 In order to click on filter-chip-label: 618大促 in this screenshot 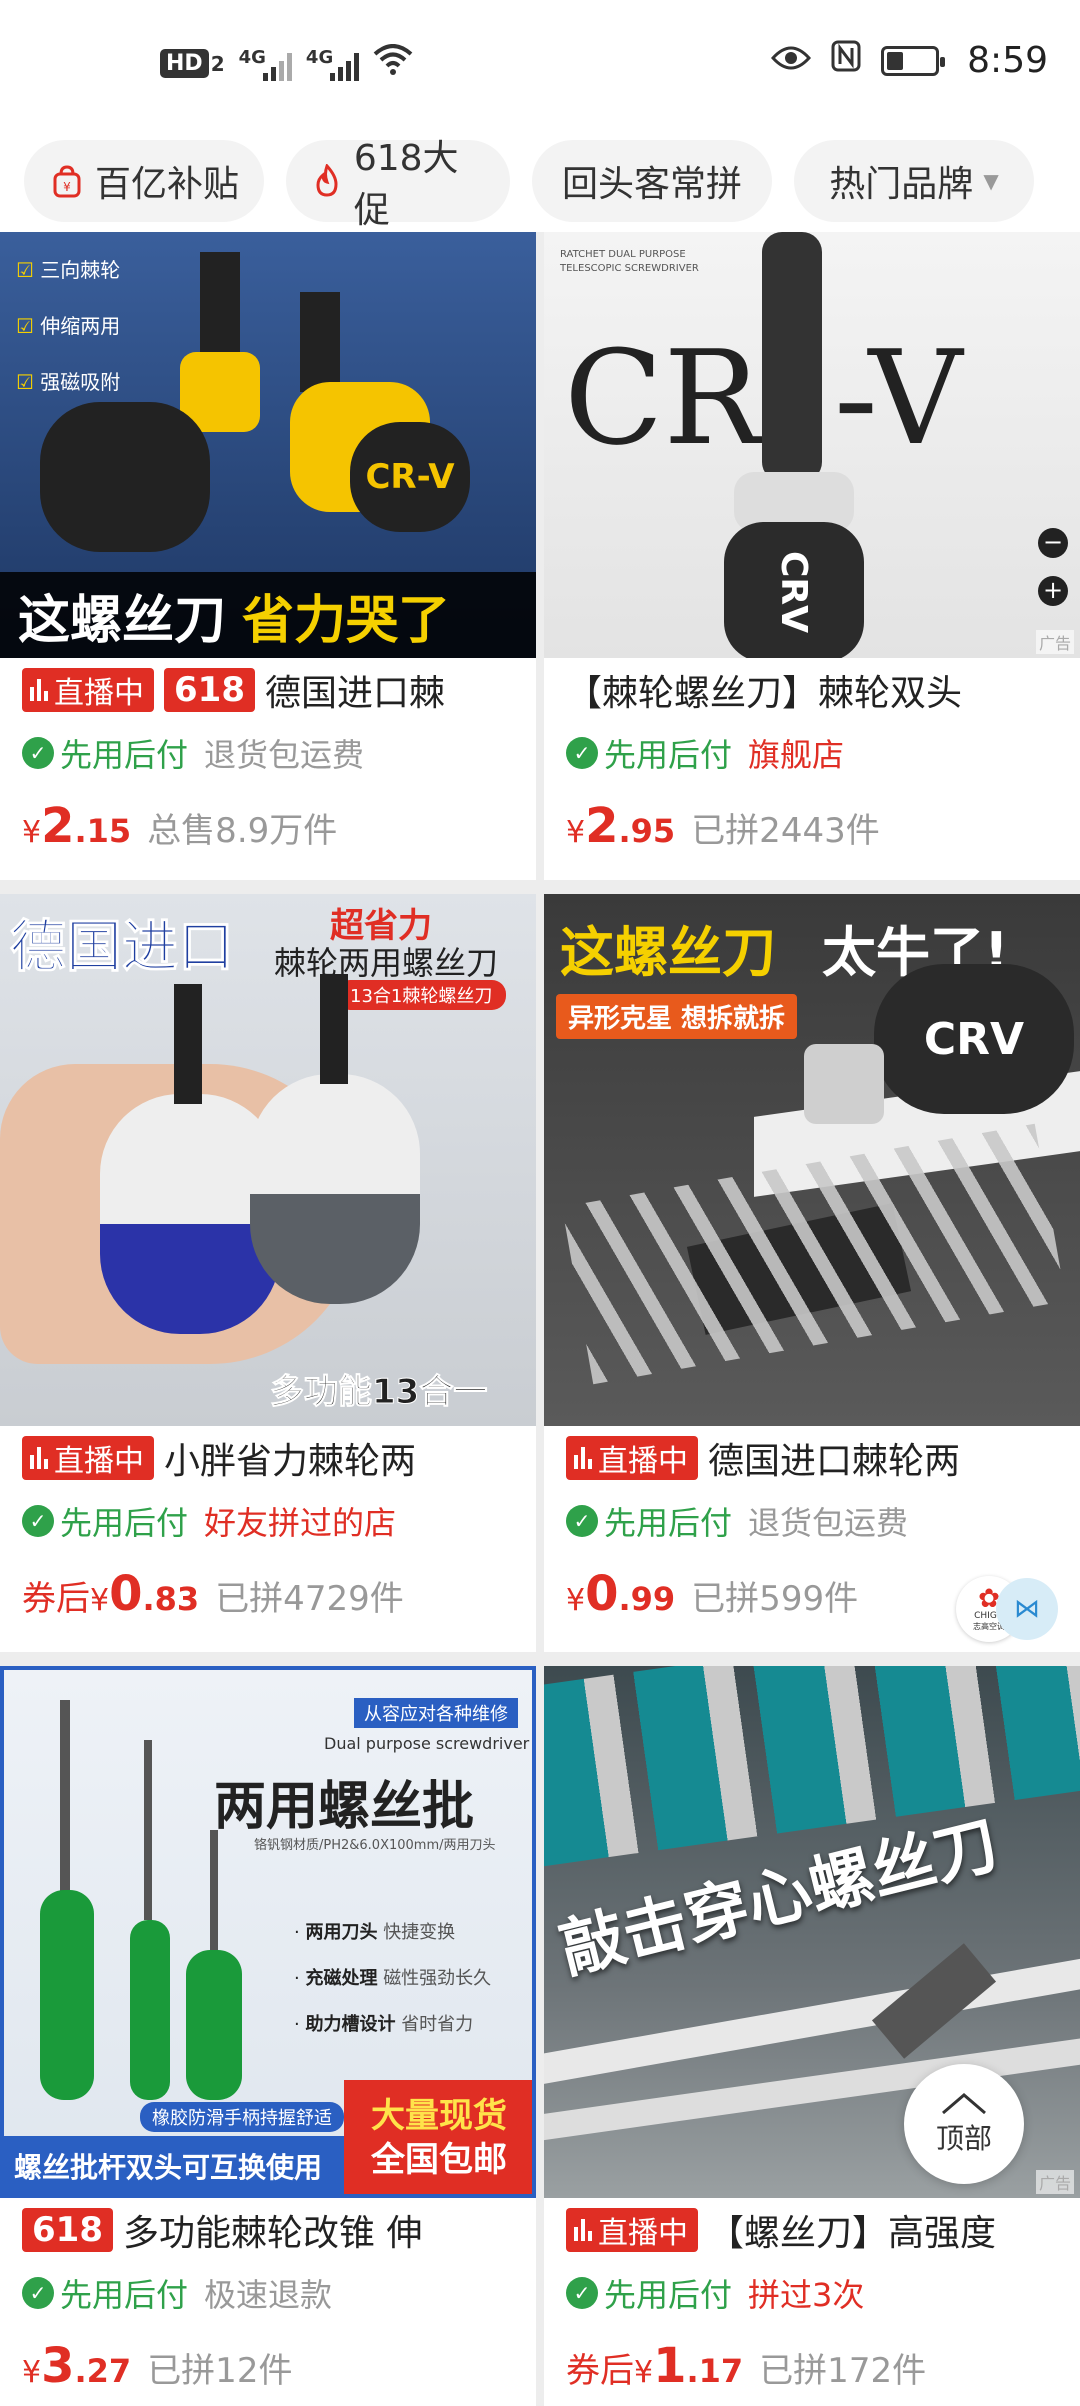, I will do `click(406, 184)`.